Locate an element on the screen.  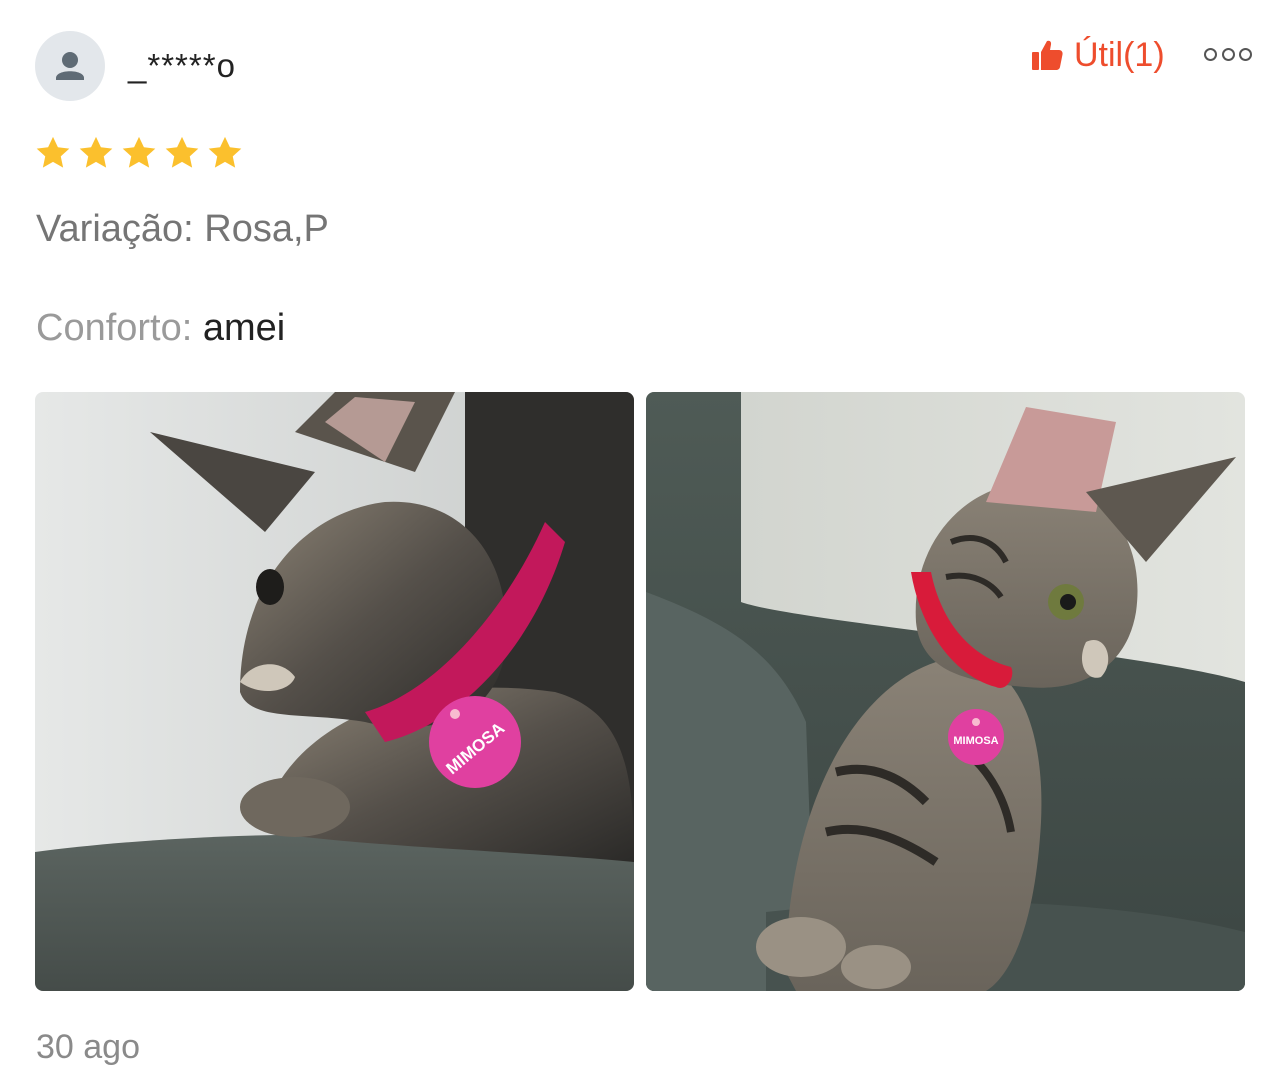
variation-text: Variação: Rosa,P is located at coordinates (182, 229).